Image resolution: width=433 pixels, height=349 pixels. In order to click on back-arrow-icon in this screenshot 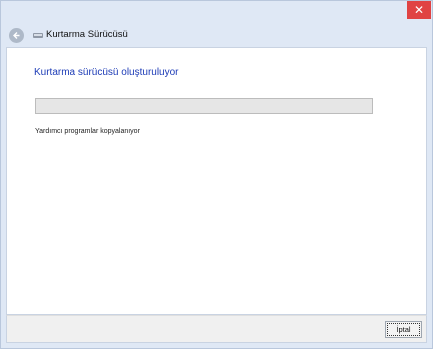, I will do `click(16, 35)`.